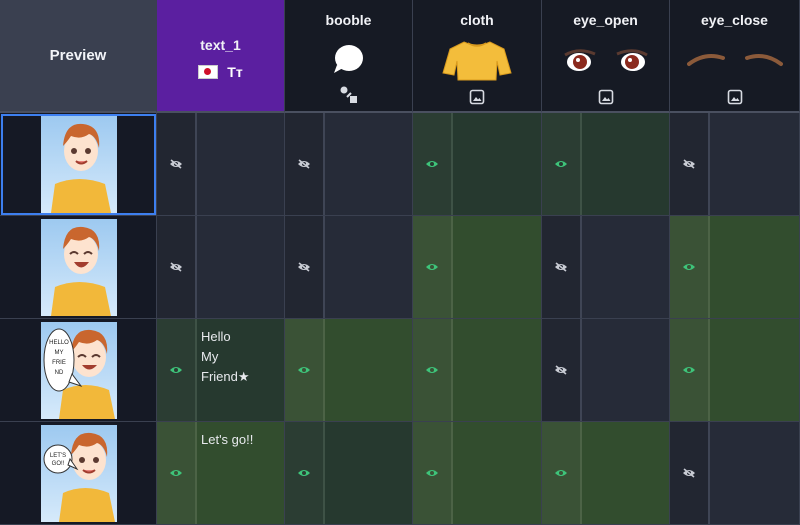 This screenshot has width=800, height=525. What do you see at coordinates (81, 168) in the screenshot?
I see `boy-smiling-image` at bounding box center [81, 168].